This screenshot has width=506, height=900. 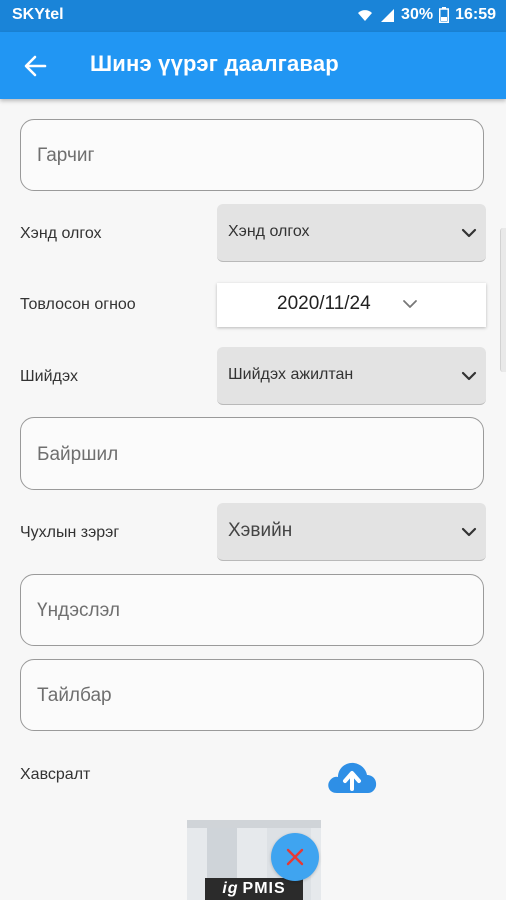 I want to click on app-bar: Шинэ үүрэг даалгавар, so click(x=253, y=65).